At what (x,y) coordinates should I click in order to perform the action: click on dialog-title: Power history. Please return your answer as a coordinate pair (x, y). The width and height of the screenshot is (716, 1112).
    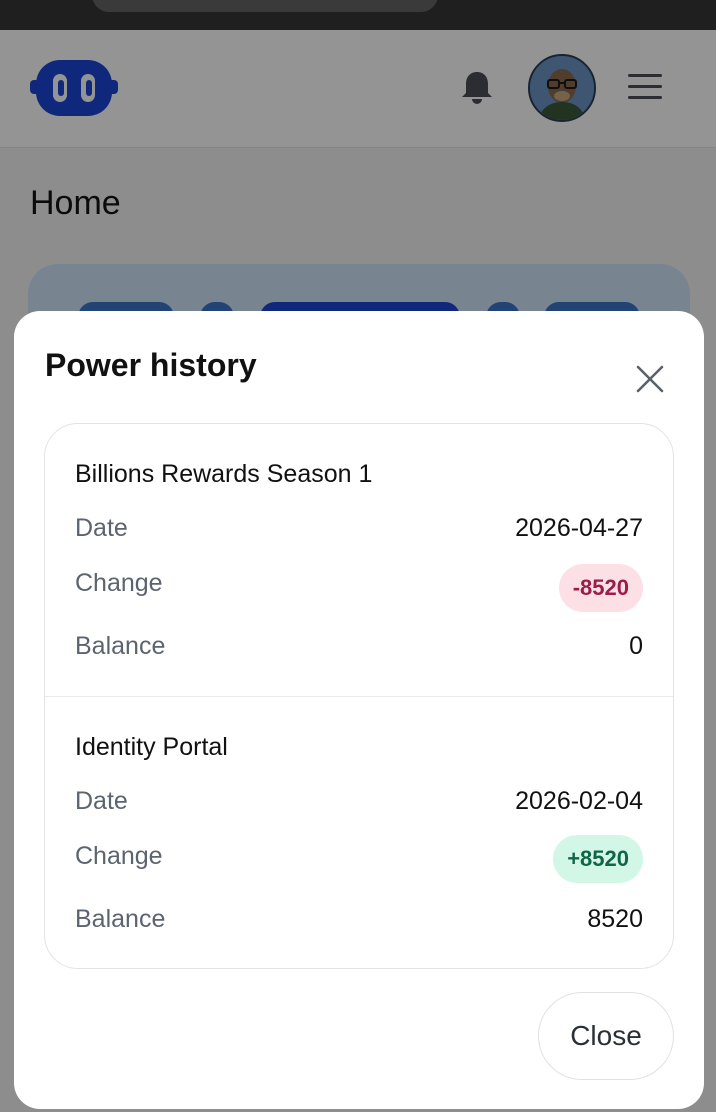
    Looking at the image, I should click on (151, 365).